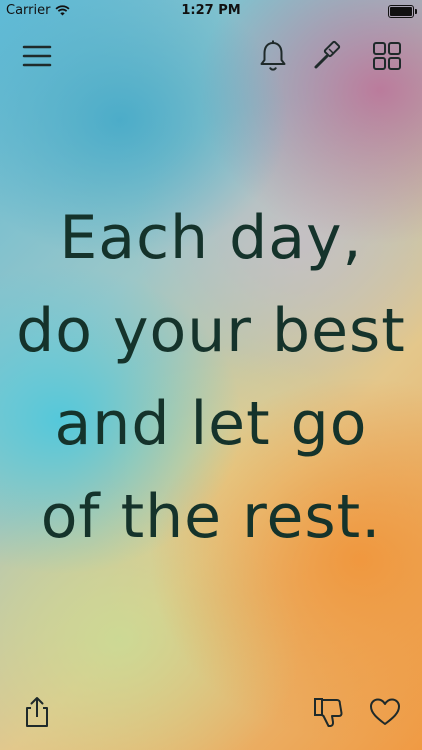  I want to click on heart-icon, so click(385, 711).